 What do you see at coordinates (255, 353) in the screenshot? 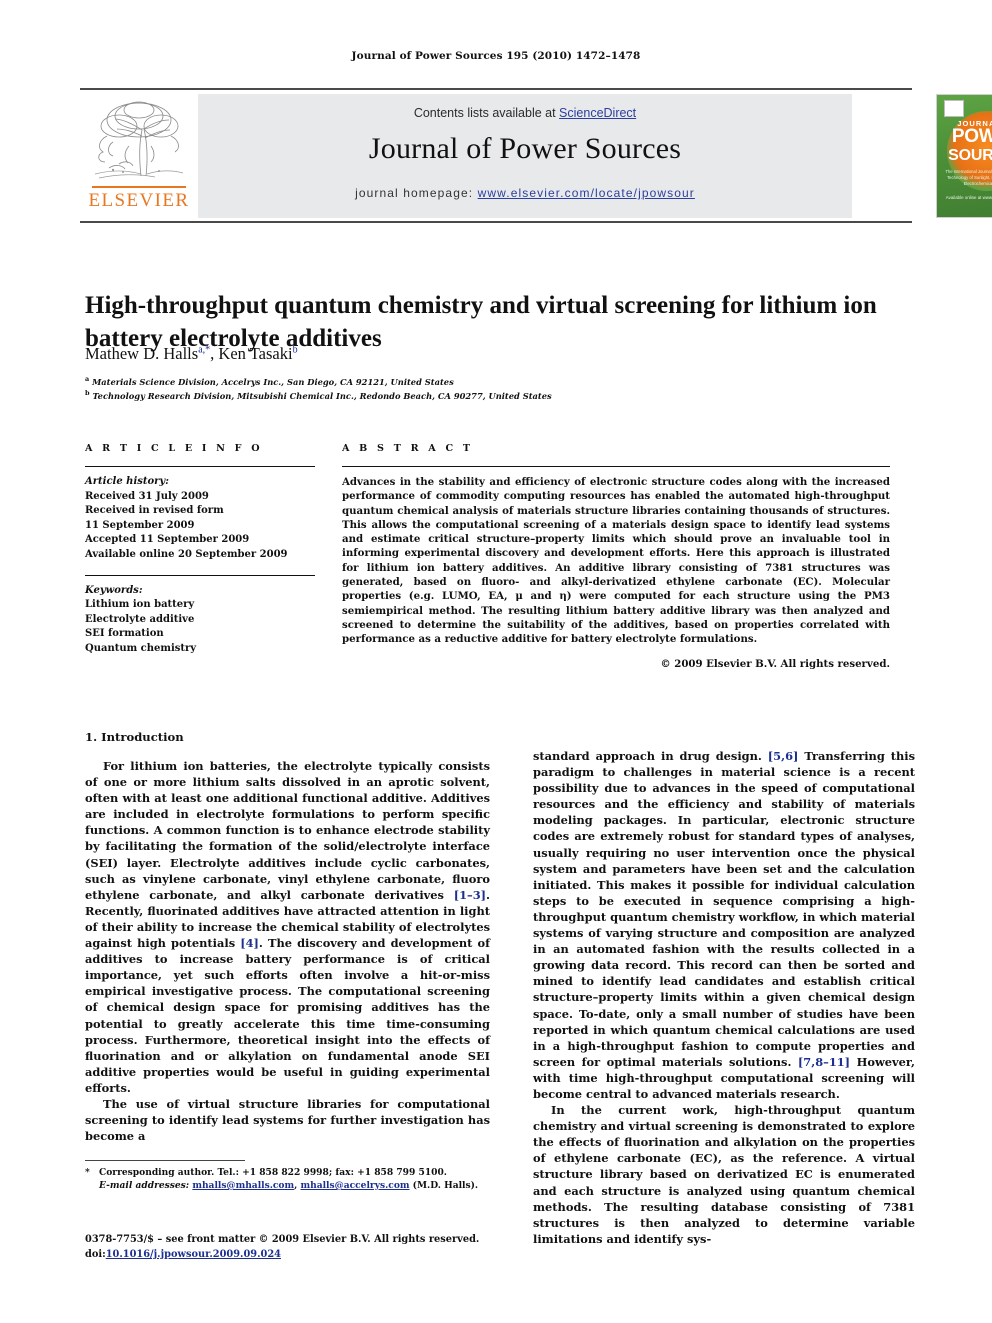
I see `author-name-2: Ken Tasaki` at bounding box center [255, 353].